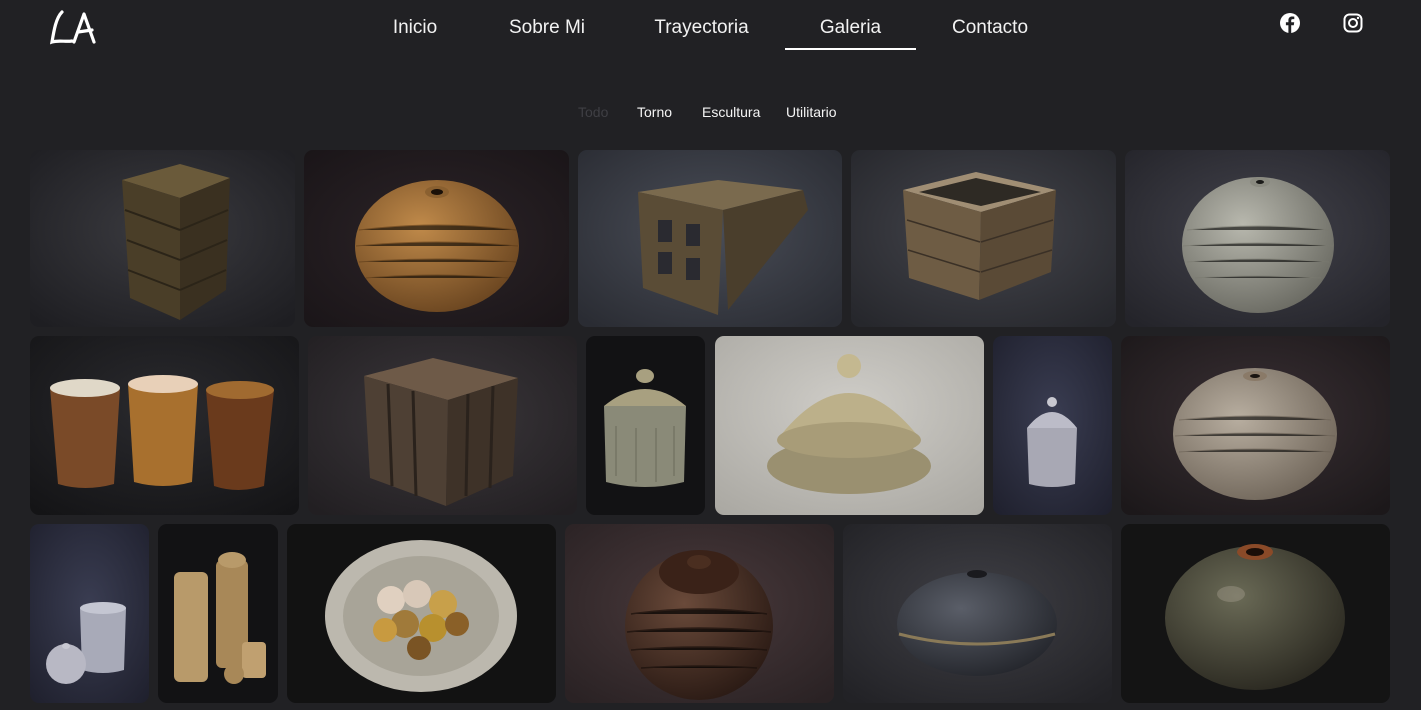 Image resolution: width=1421 pixels, height=710 pixels. I want to click on gallery-image-crate-slatted, so click(442, 425).